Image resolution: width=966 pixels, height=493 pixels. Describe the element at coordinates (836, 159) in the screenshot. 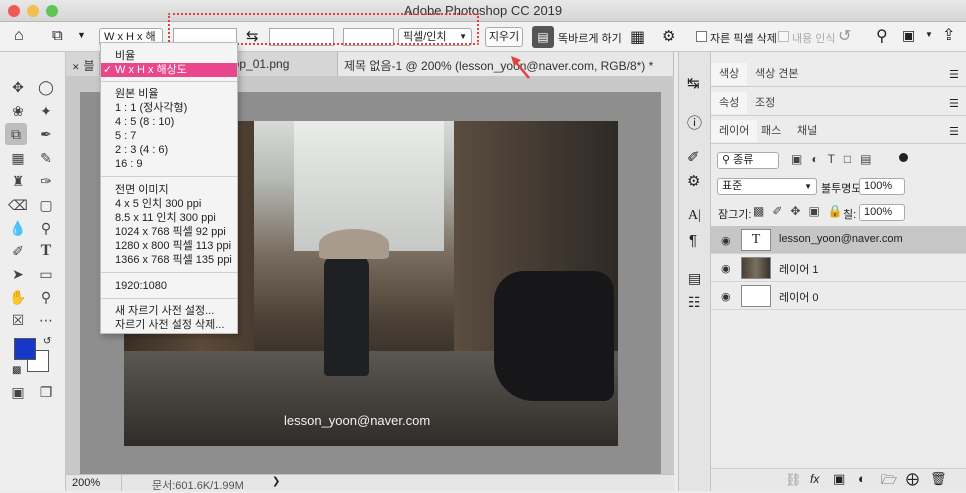

I see `layer-filter-icons: ▣◐T□▤` at that location.